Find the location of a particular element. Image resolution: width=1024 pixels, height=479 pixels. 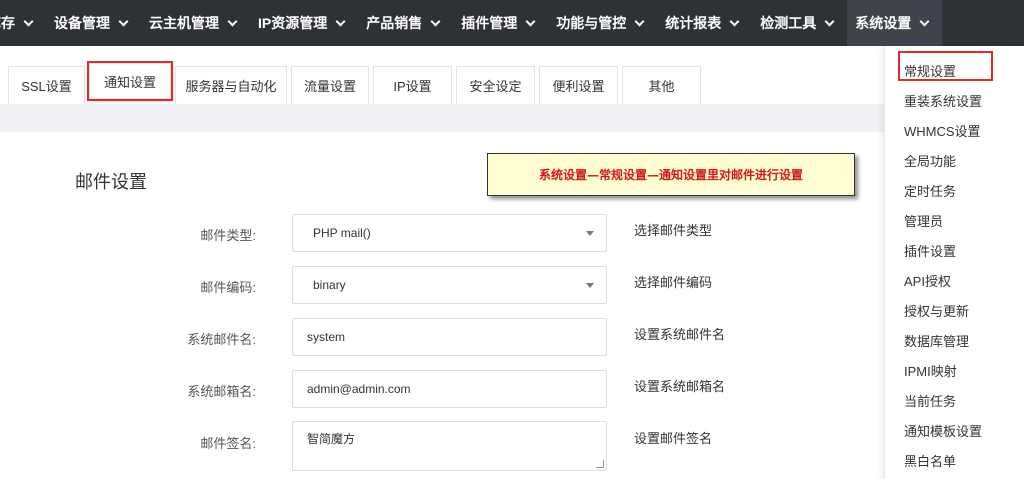

tab-label: 安全设定 is located at coordinates (495, 86).